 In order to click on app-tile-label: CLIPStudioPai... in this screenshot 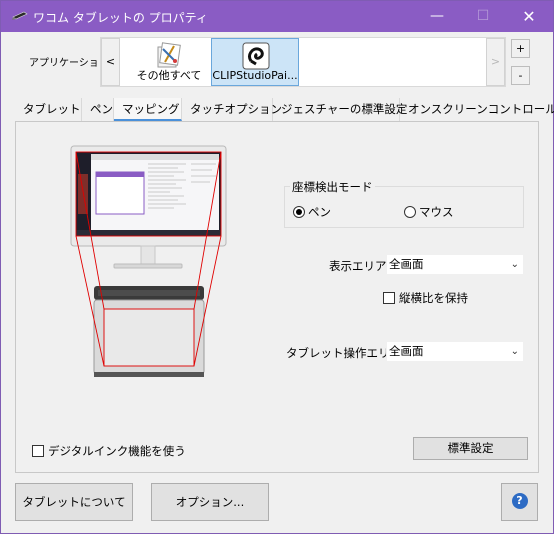, I will do `click(255, 75)`.